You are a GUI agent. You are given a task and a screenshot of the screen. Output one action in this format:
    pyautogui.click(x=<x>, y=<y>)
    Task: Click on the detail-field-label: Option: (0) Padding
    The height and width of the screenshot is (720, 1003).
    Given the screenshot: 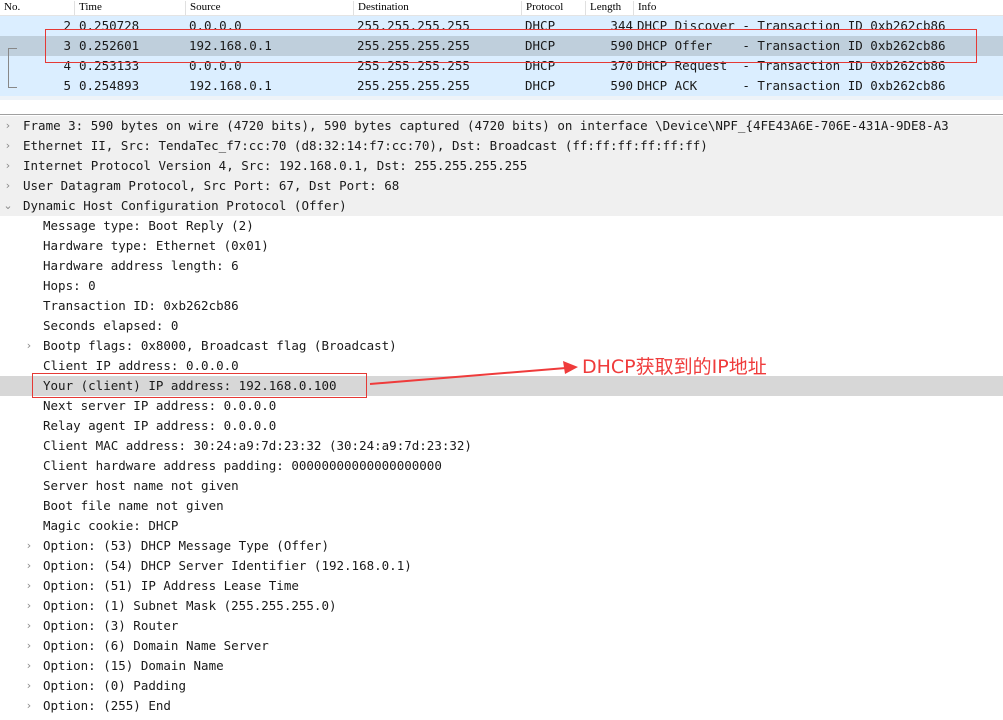 What is the action you would take?
    pyautogui.click(x=114, y=685)
    